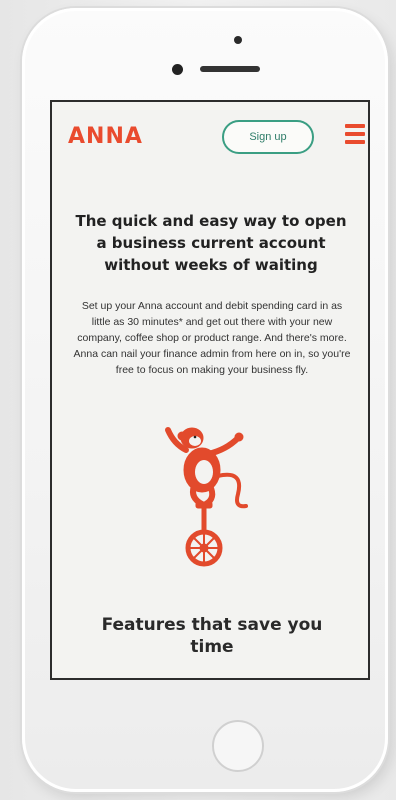  What do you see at coordinates (206, 497) in the screenshot?
I see `monkey-on-unicycle-icon` at bounding box center [206, 497].